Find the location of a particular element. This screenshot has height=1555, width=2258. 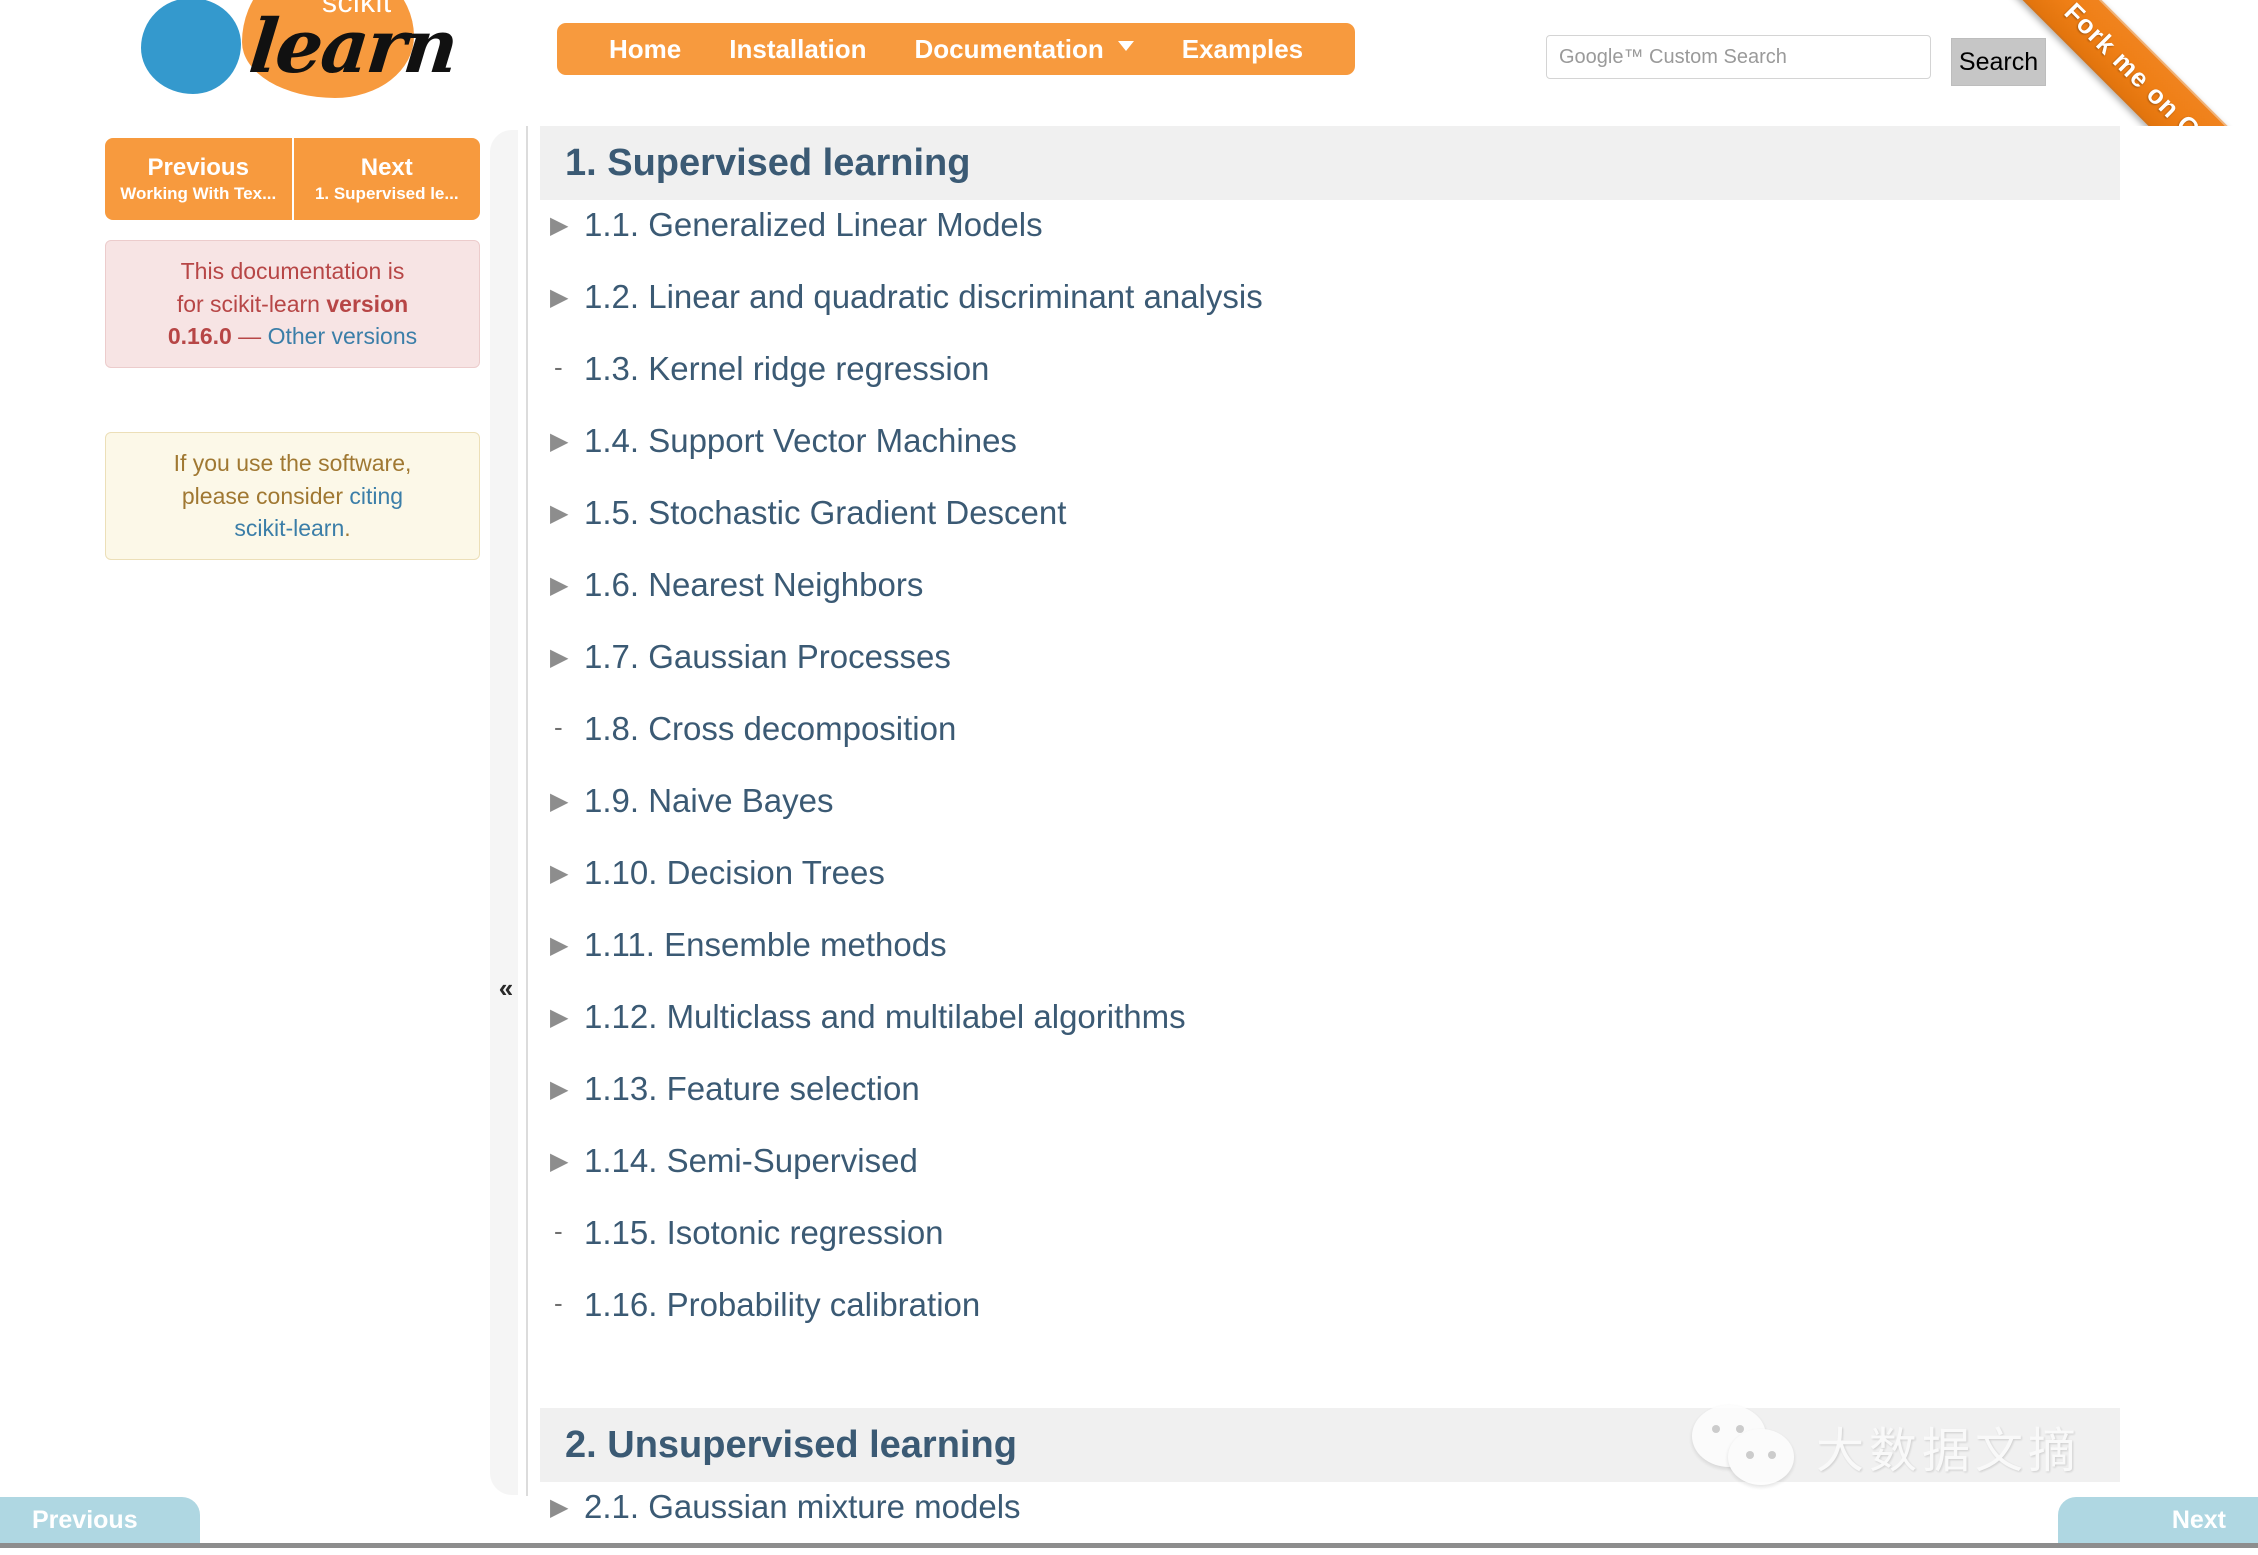

toc-link: 1.4. Support Vector Machines is located at coordinates (800, 441).